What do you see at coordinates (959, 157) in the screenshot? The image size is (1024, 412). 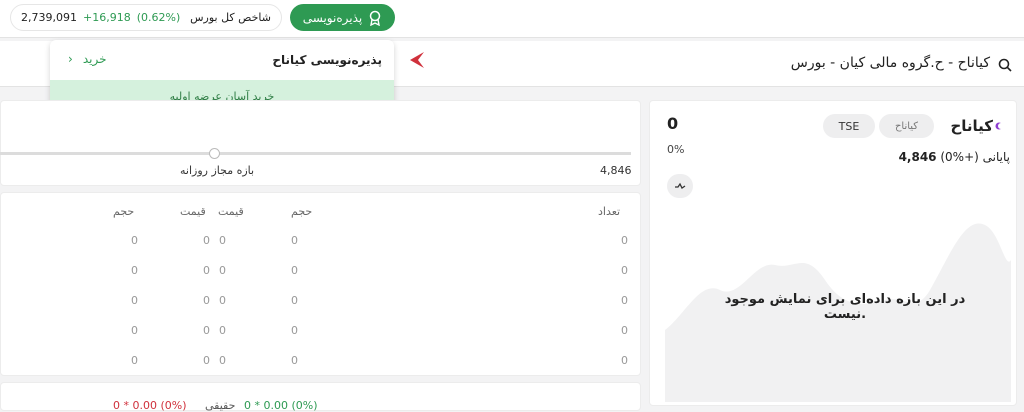 I see `closing-pct: (0%+)` at bounding box center [959, 157].